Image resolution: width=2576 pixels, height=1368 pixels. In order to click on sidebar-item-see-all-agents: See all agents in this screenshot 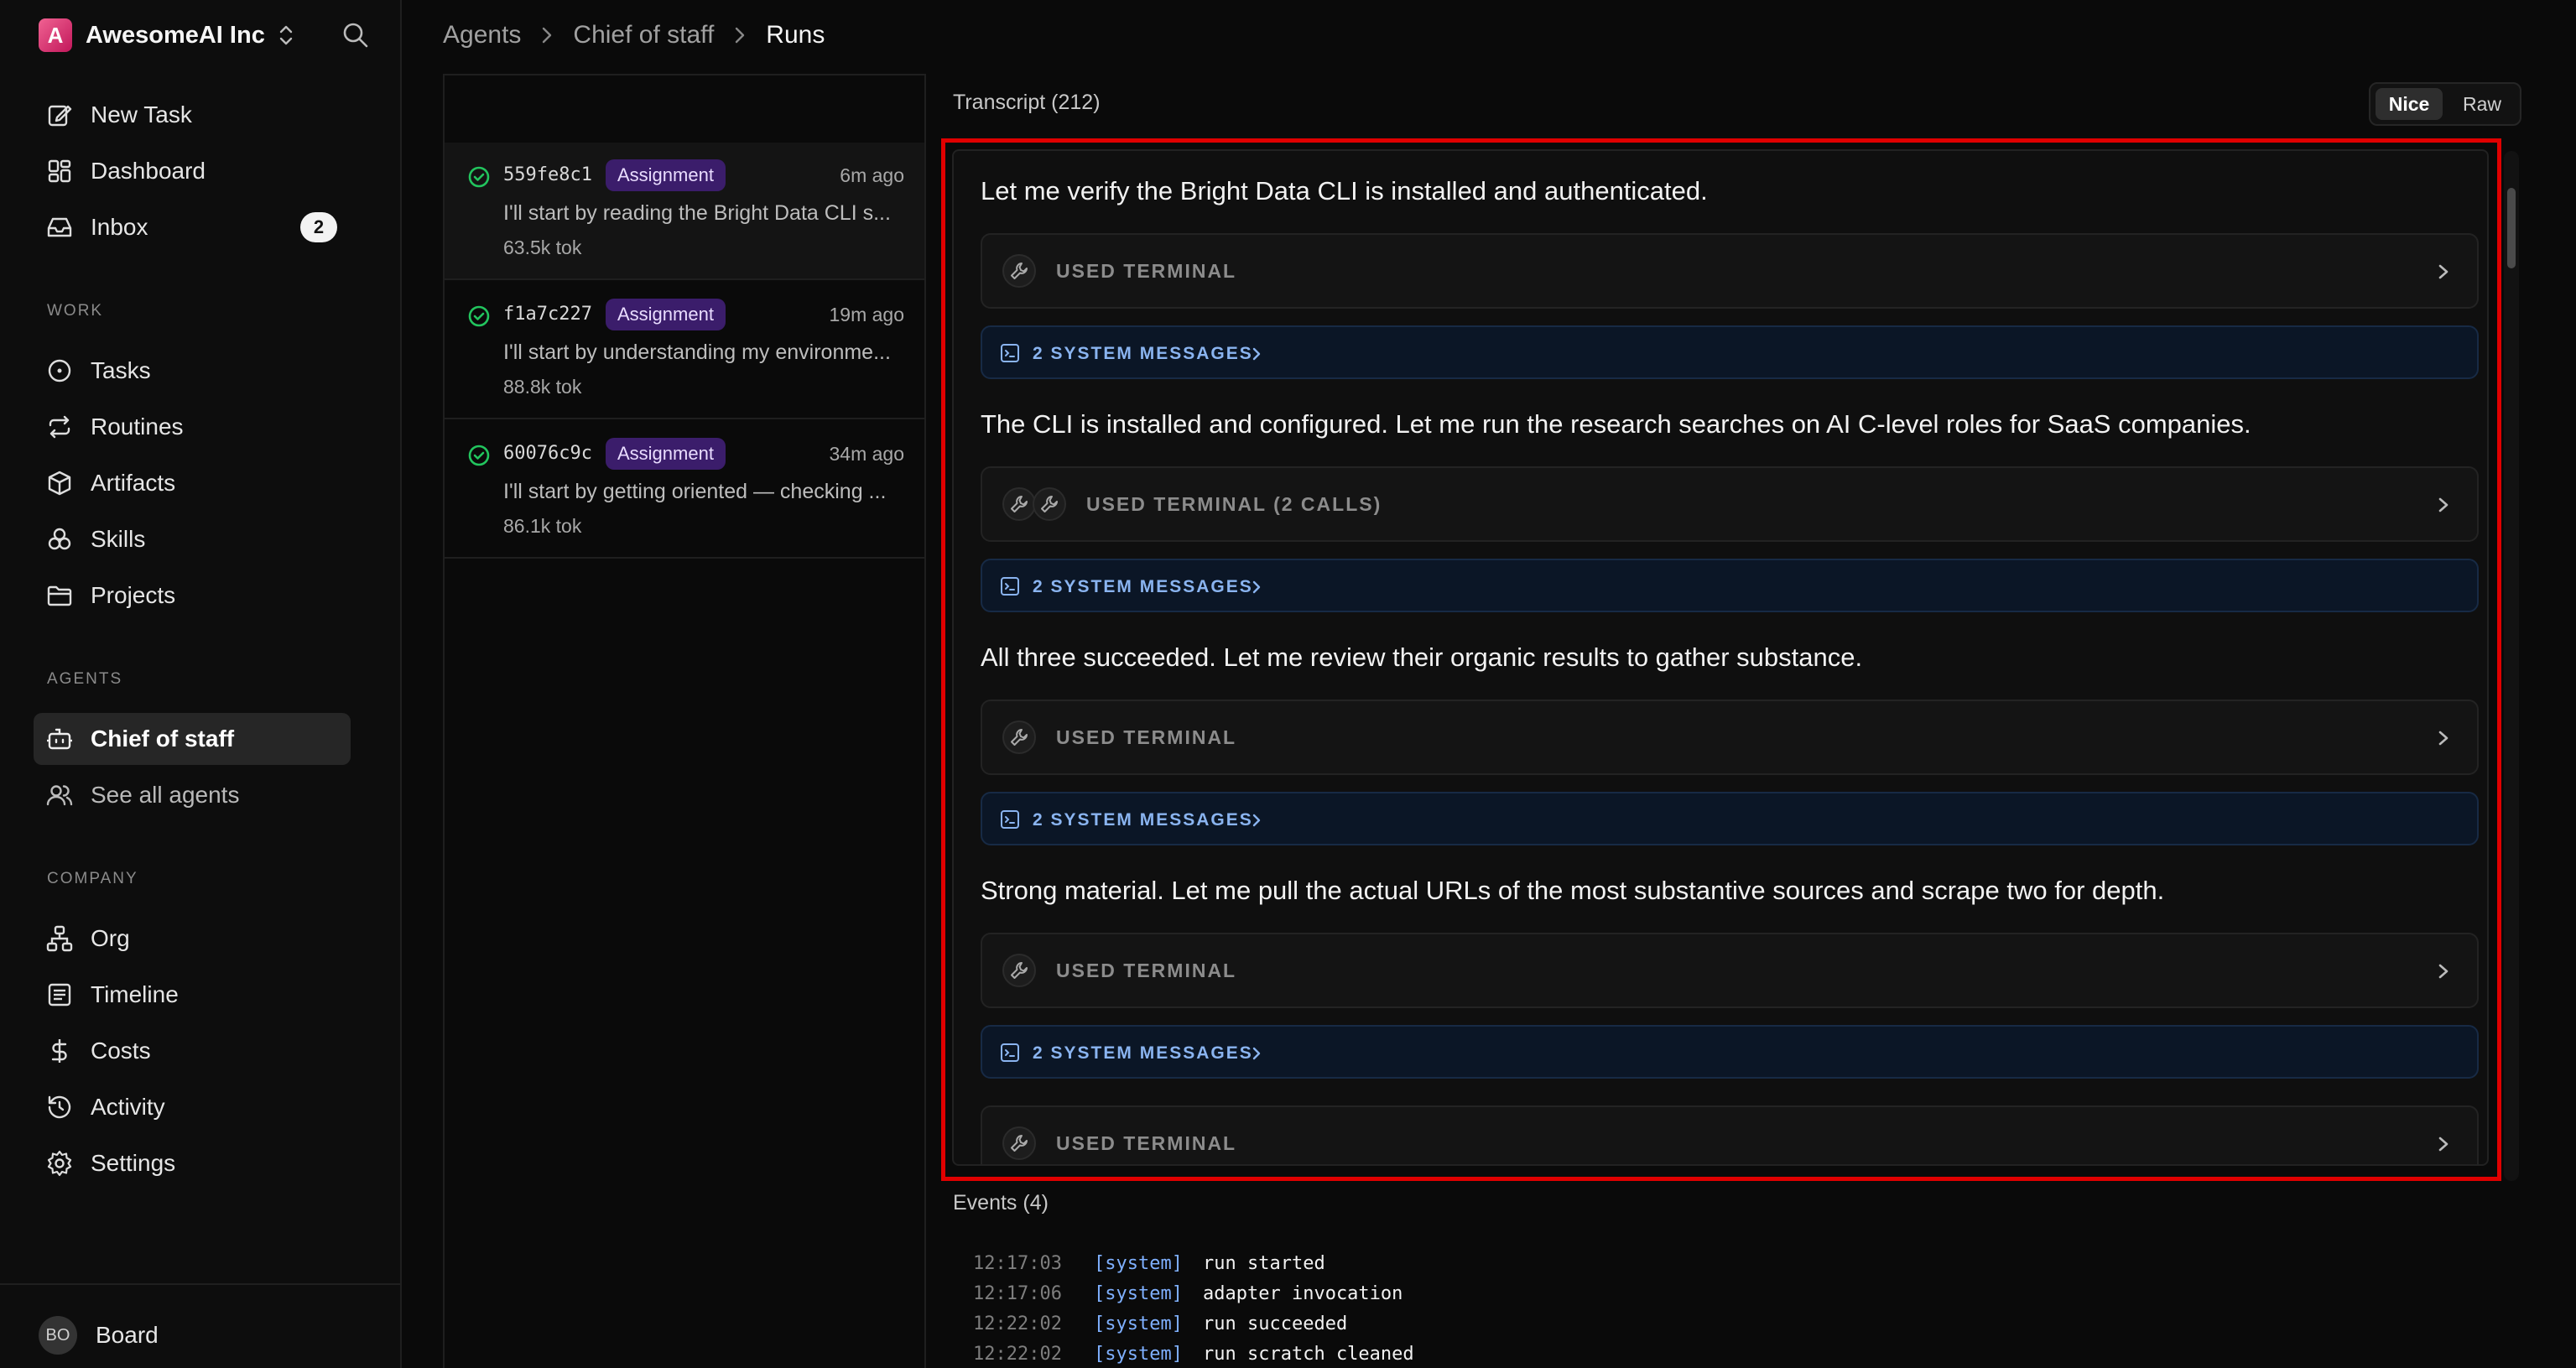, I will do `click(192, 795)`.